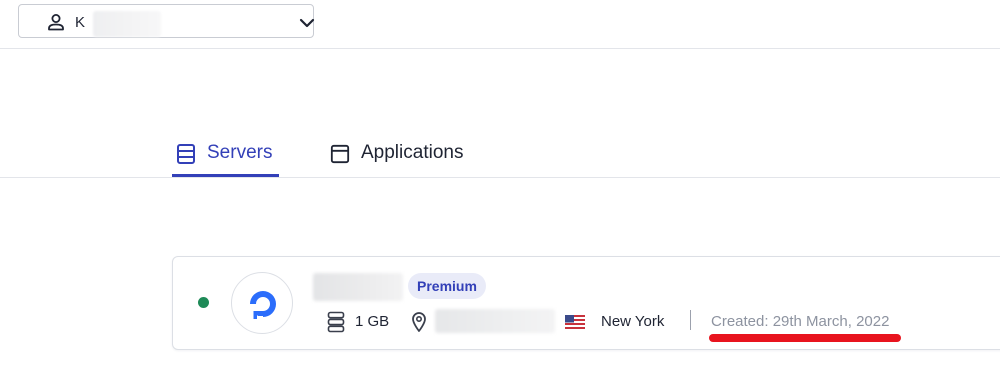 The height and width of the screenshot is (387, 1000). What do you see at coordinates (203, 302) in the screenshot?
I see `status-indicator` at bounding box center [203, 302].